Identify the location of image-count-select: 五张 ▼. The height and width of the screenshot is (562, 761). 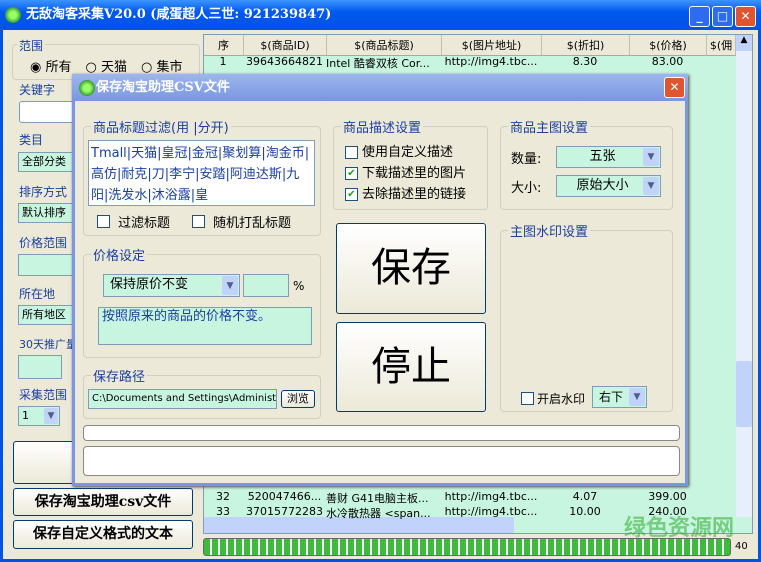
(608, 157).